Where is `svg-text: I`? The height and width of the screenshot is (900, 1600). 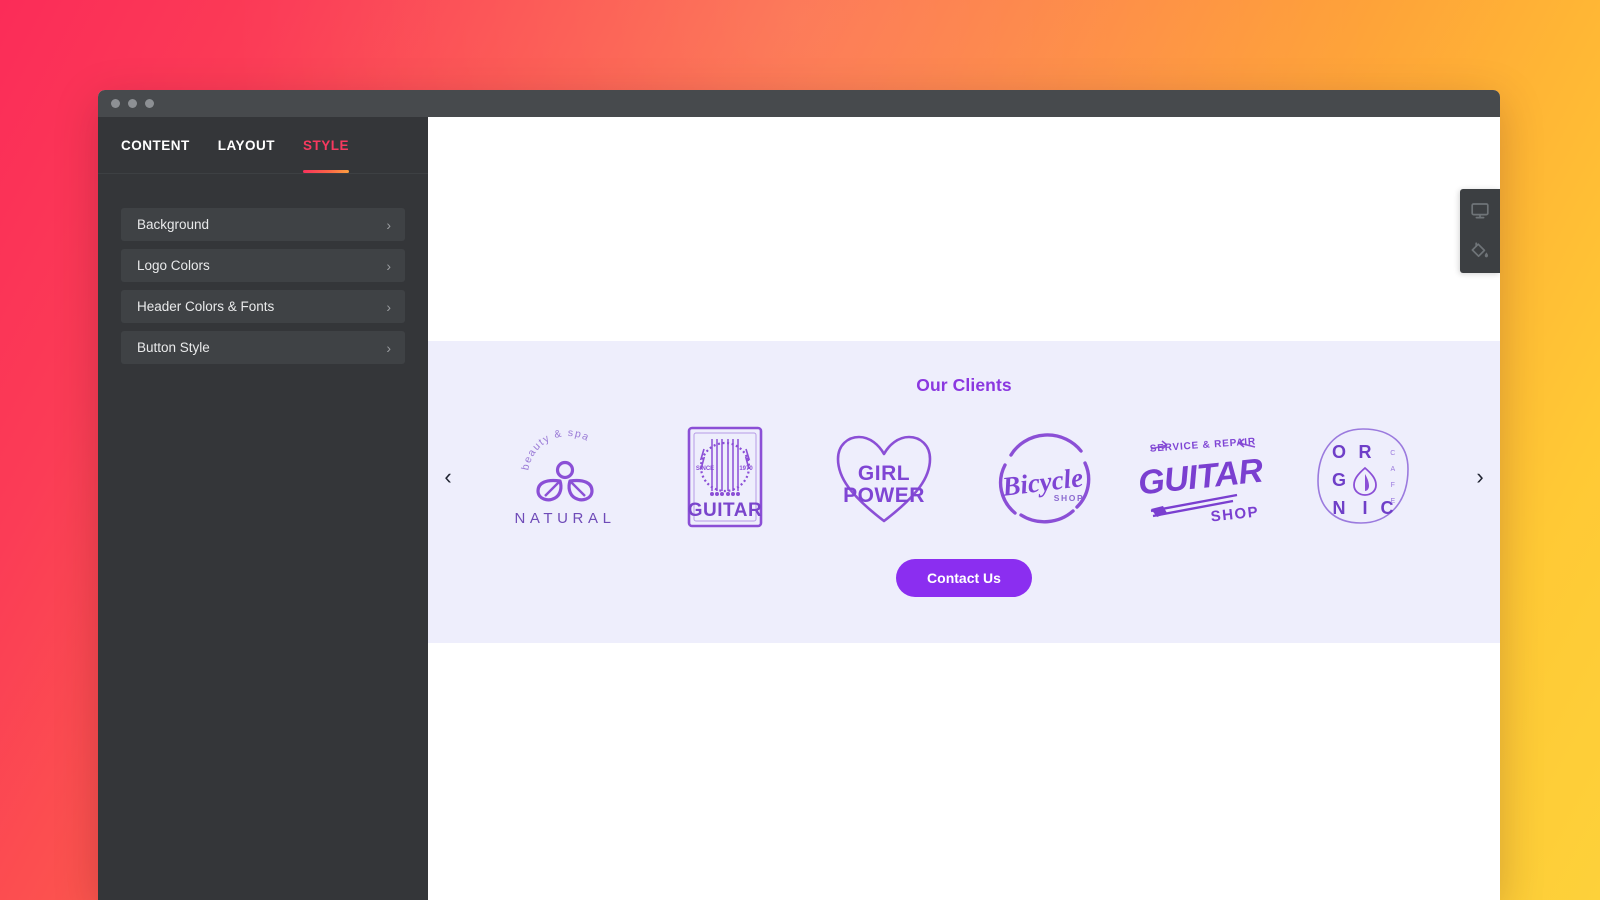 svg-text: I is located at coordinates (1364, 508).